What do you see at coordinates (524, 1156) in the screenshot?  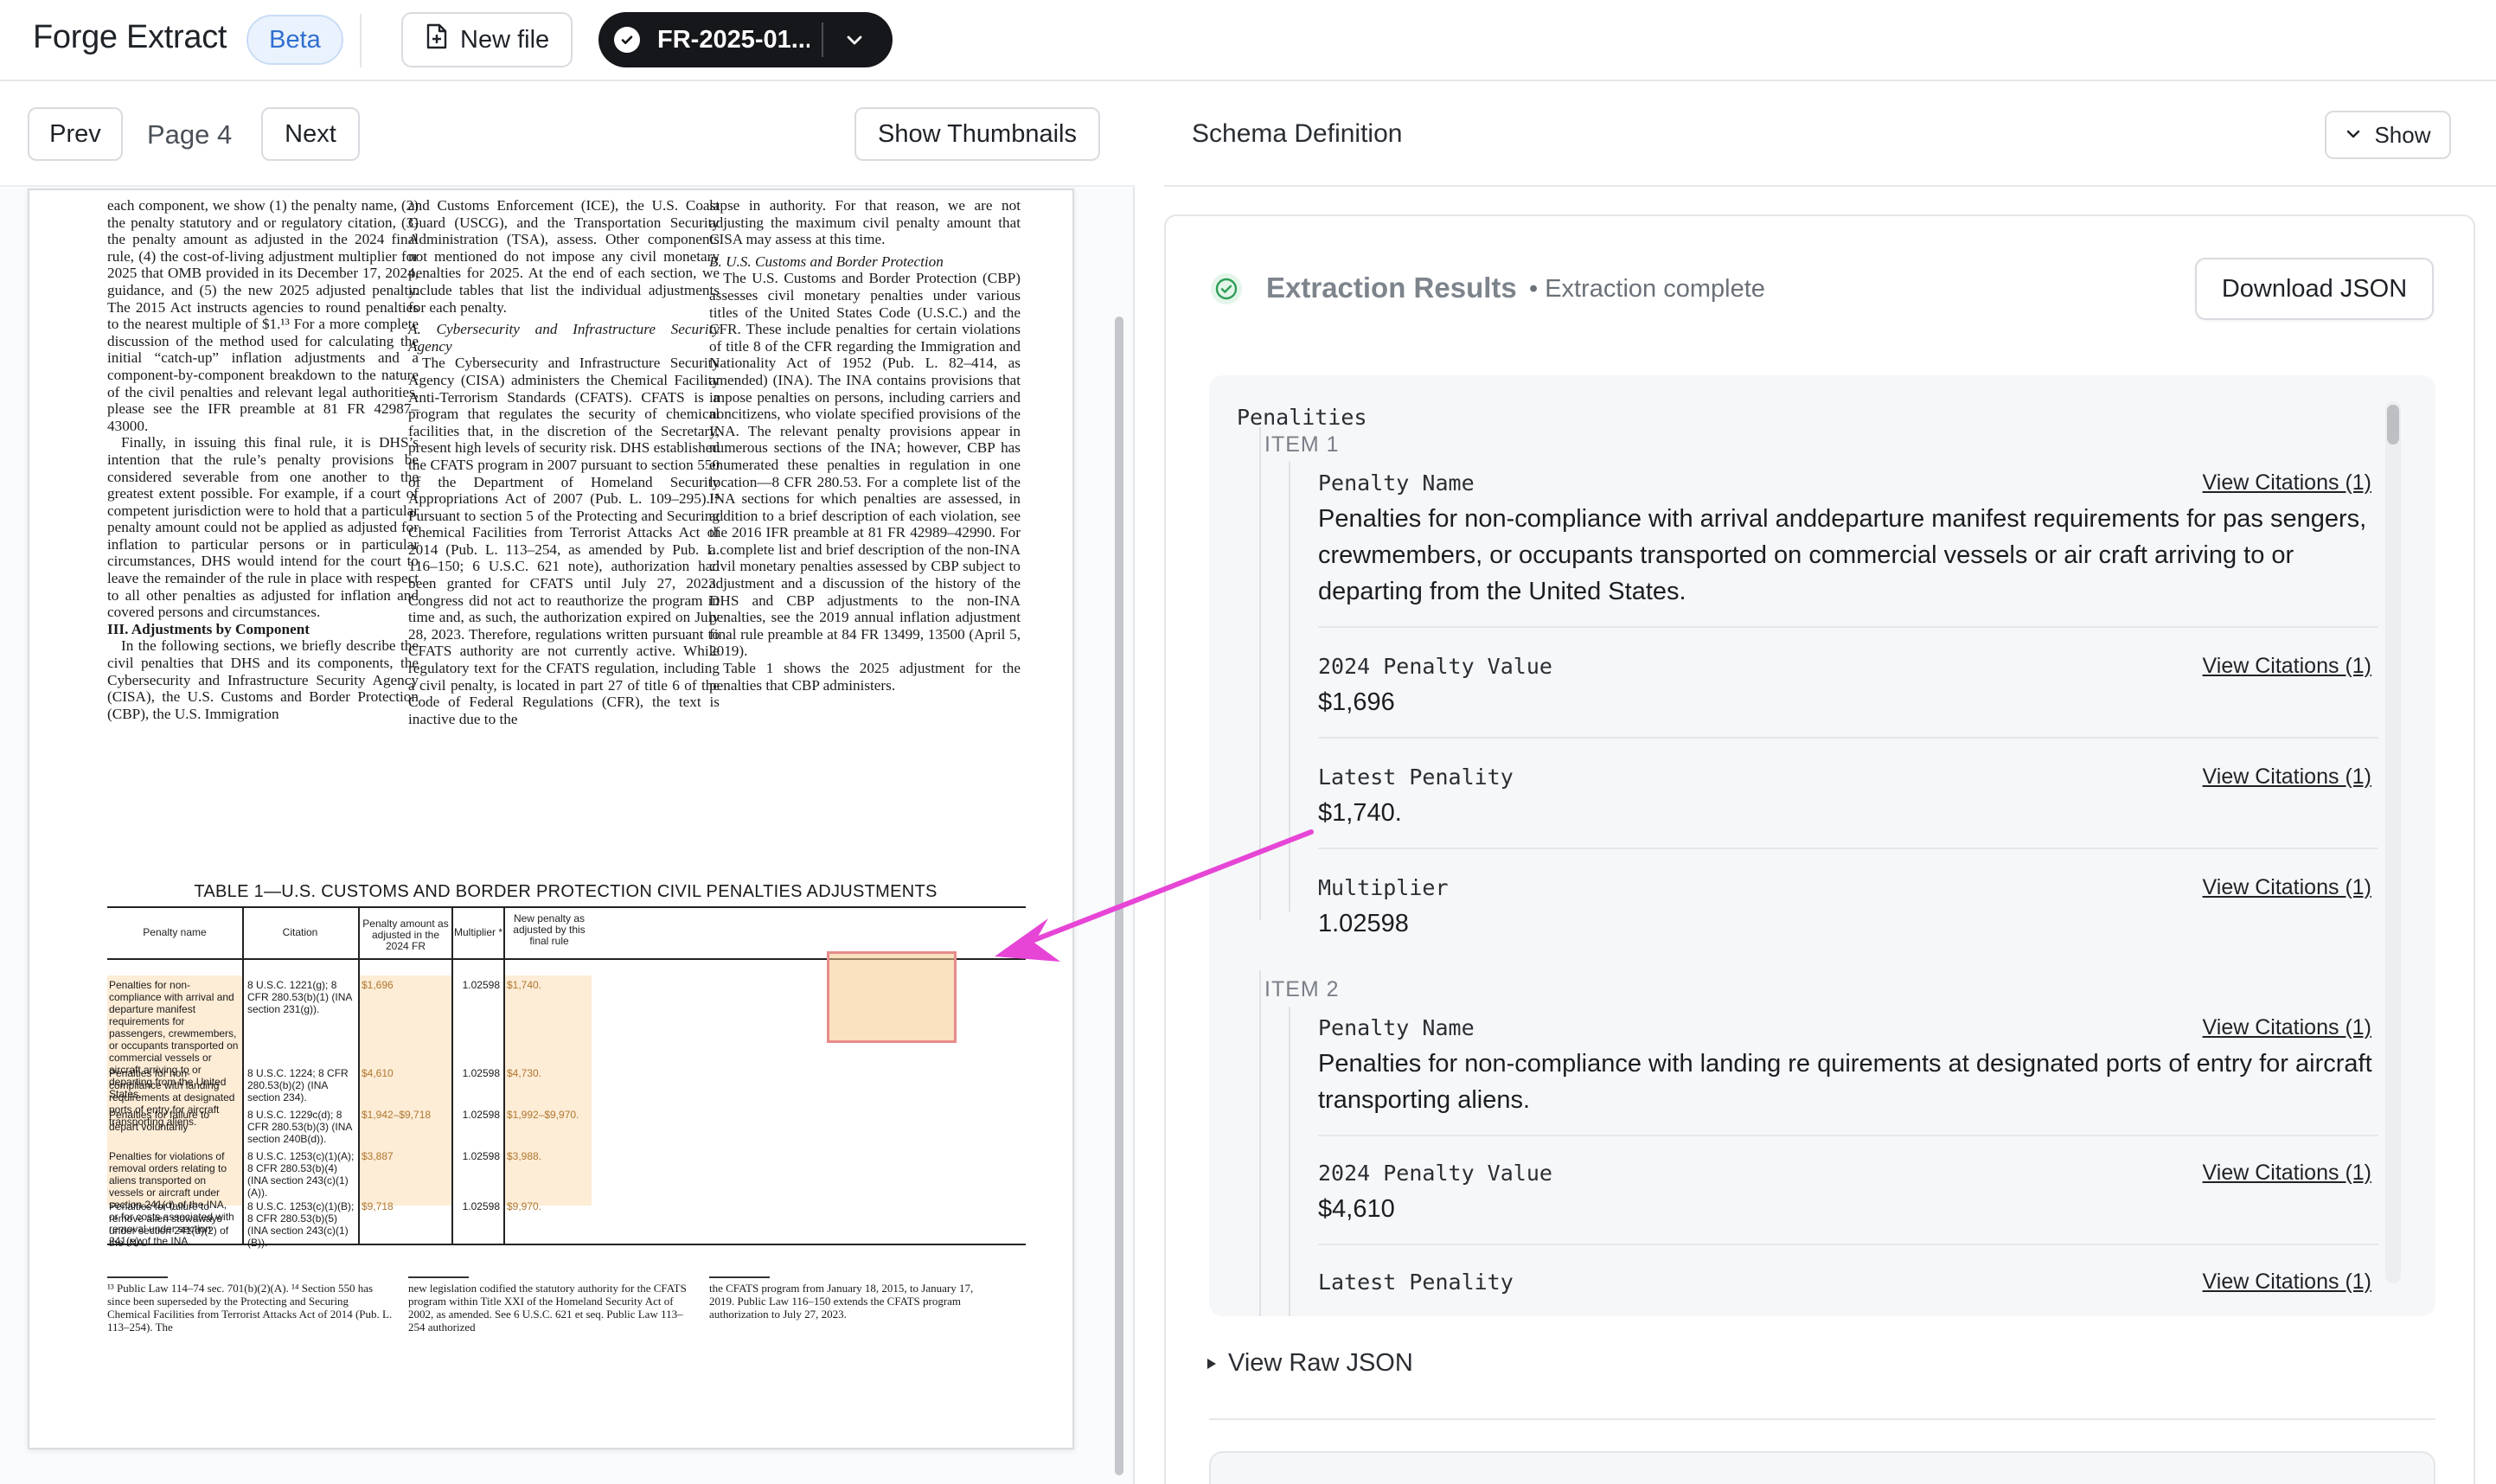 I see `table-cell: $3,988.` at bounding box center [524, 1156].